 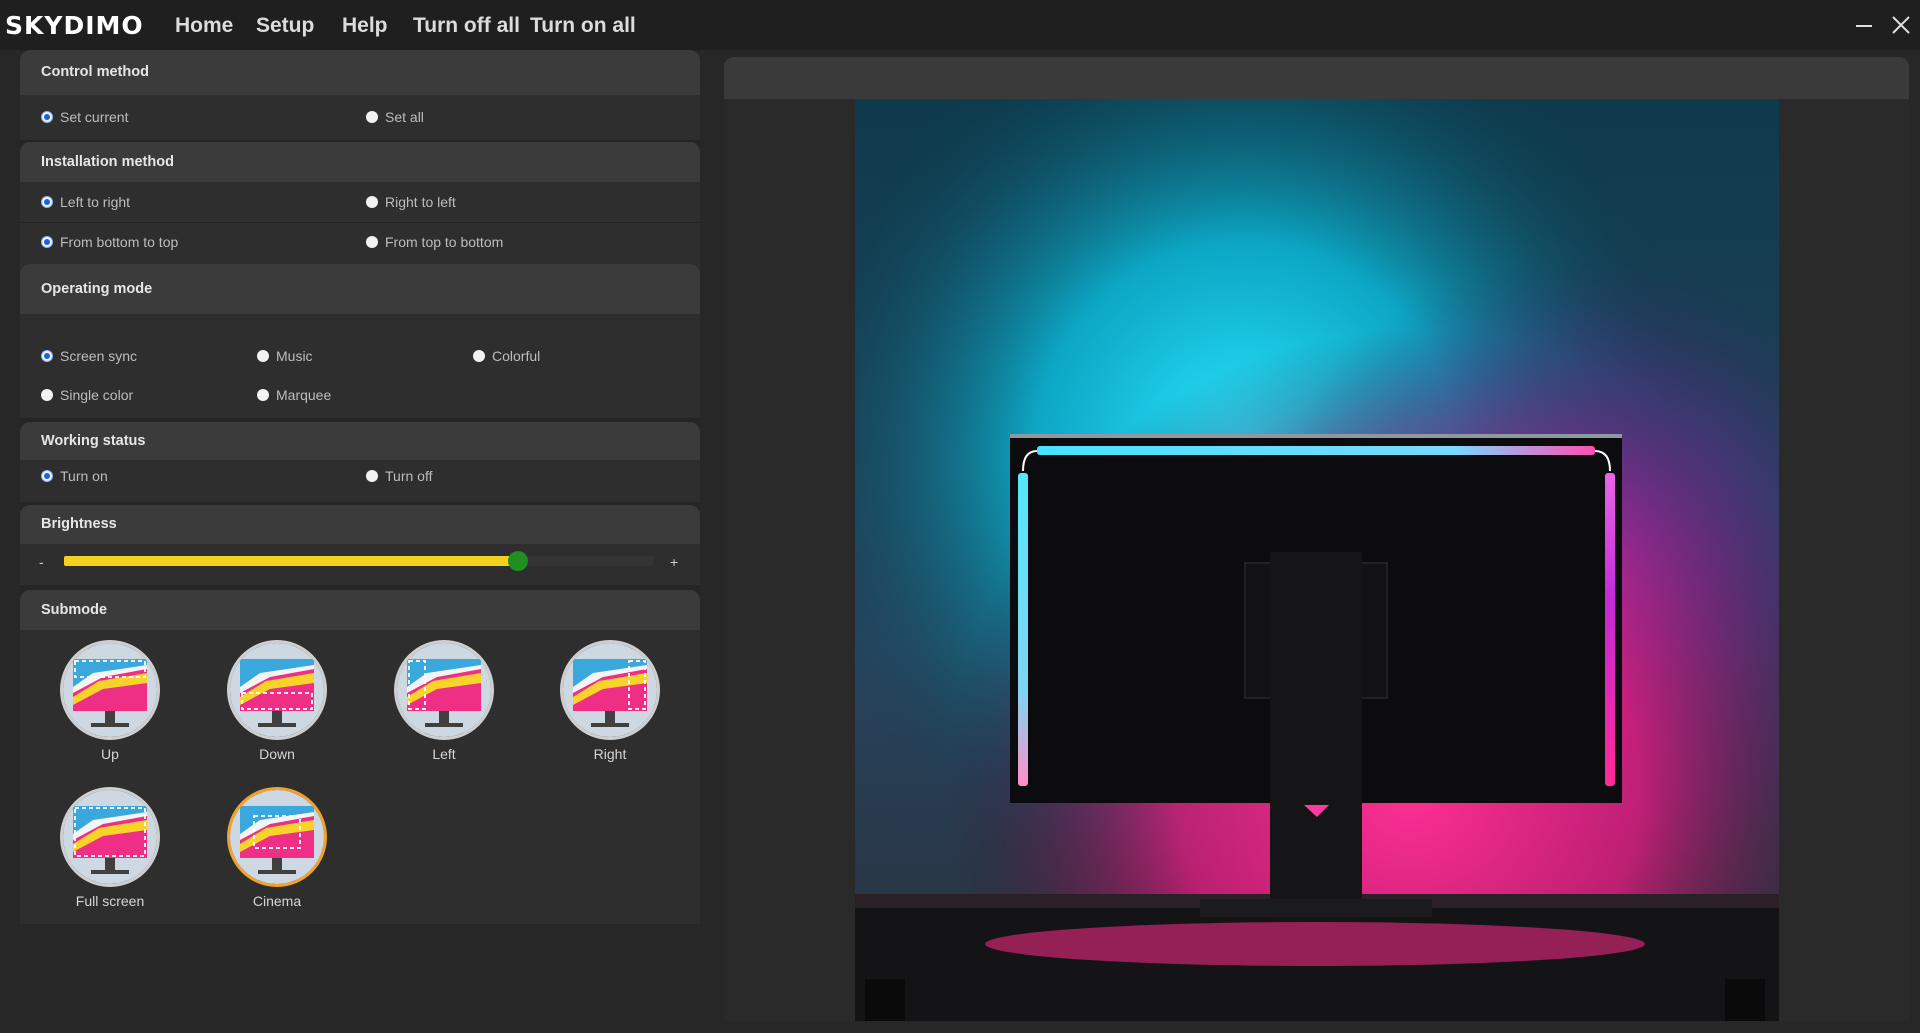 I want to click on submode-left: Left, so click(x=444, y=705).